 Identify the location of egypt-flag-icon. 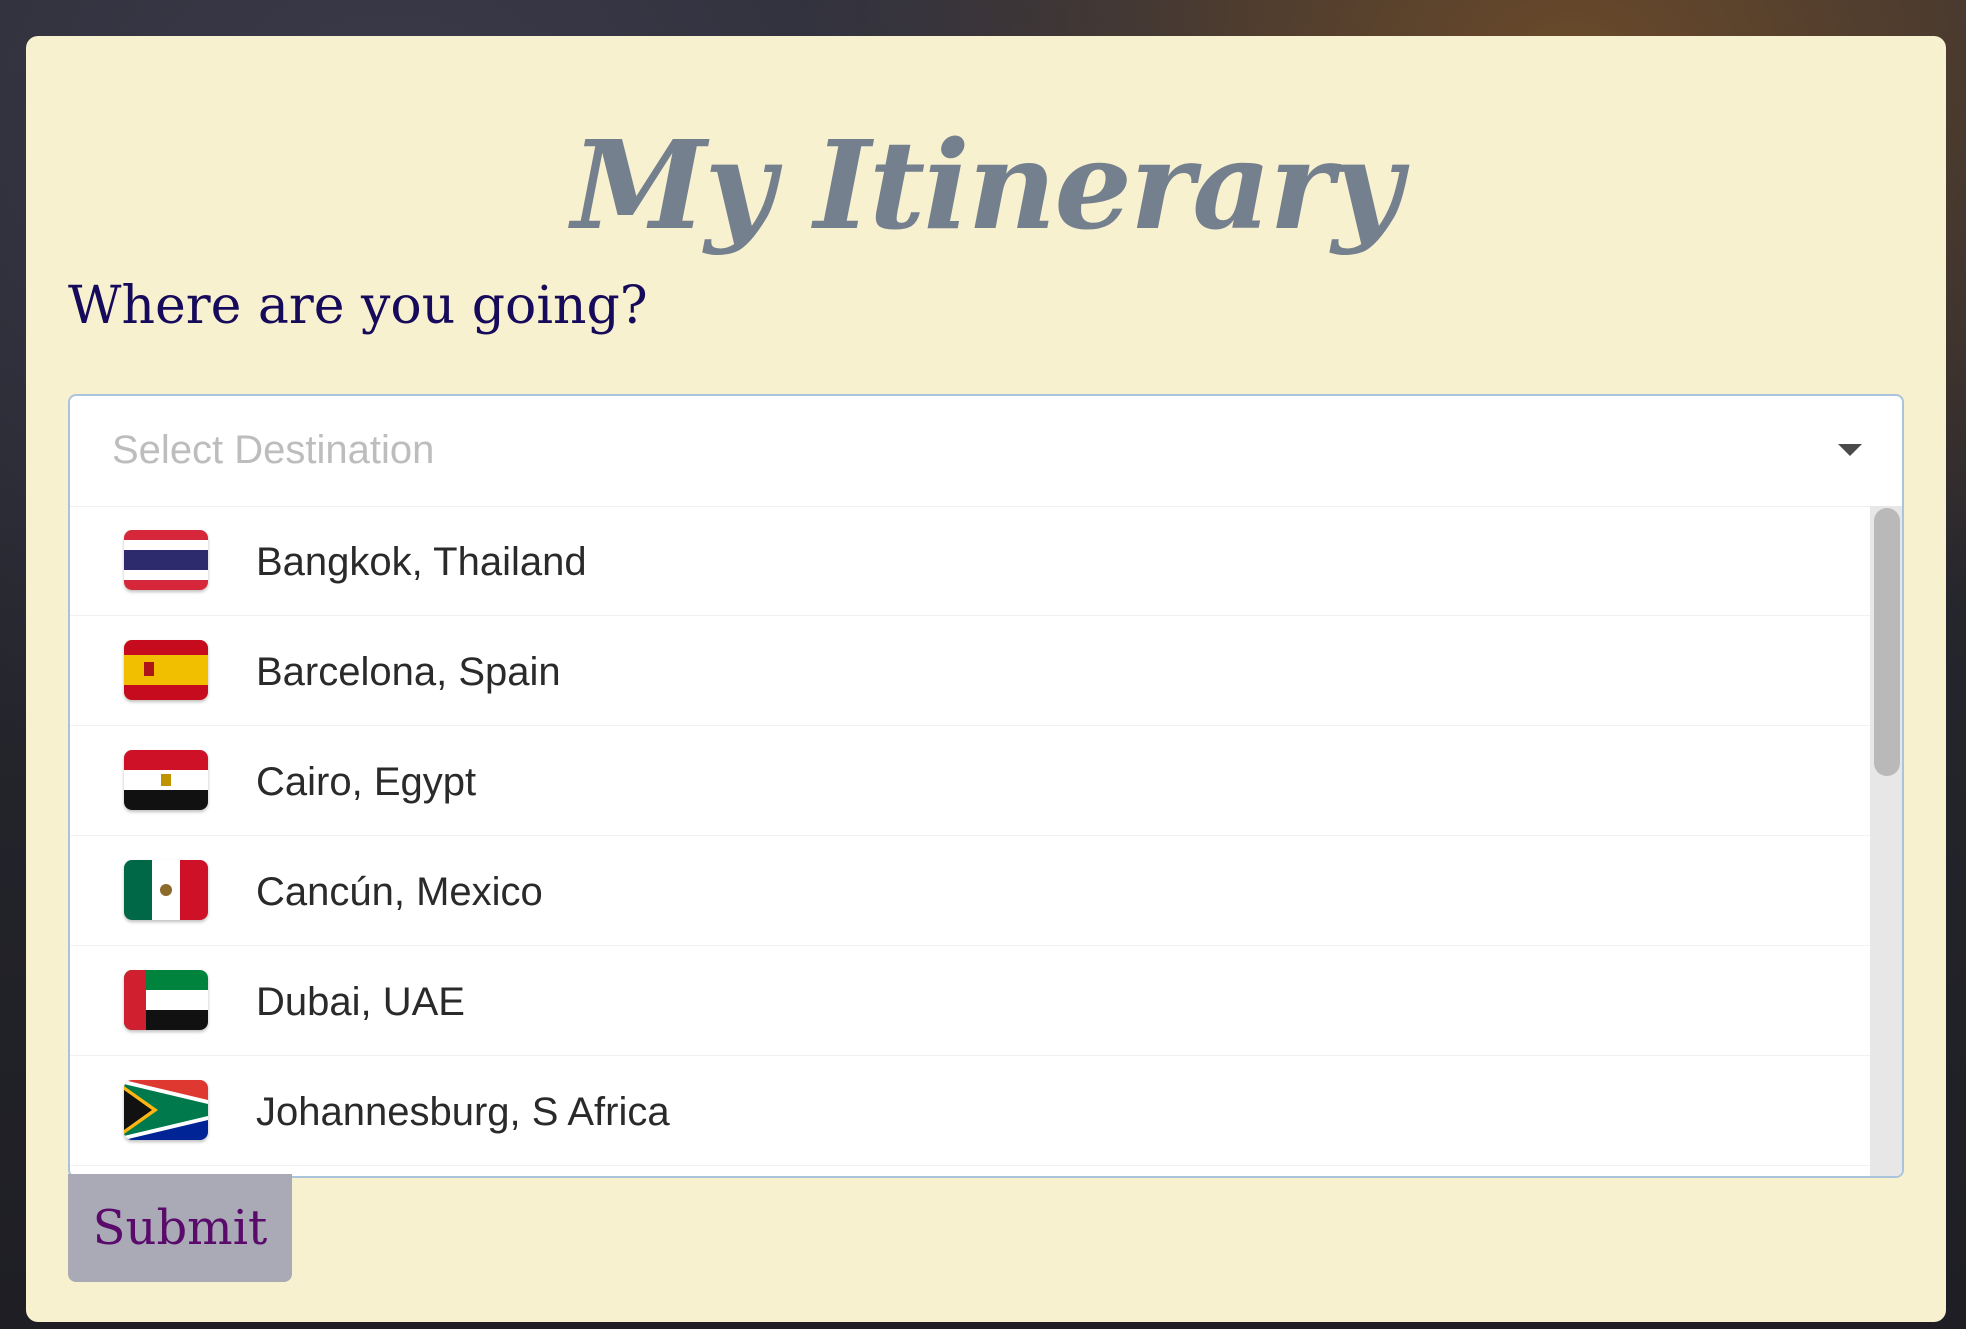
(166, 780).